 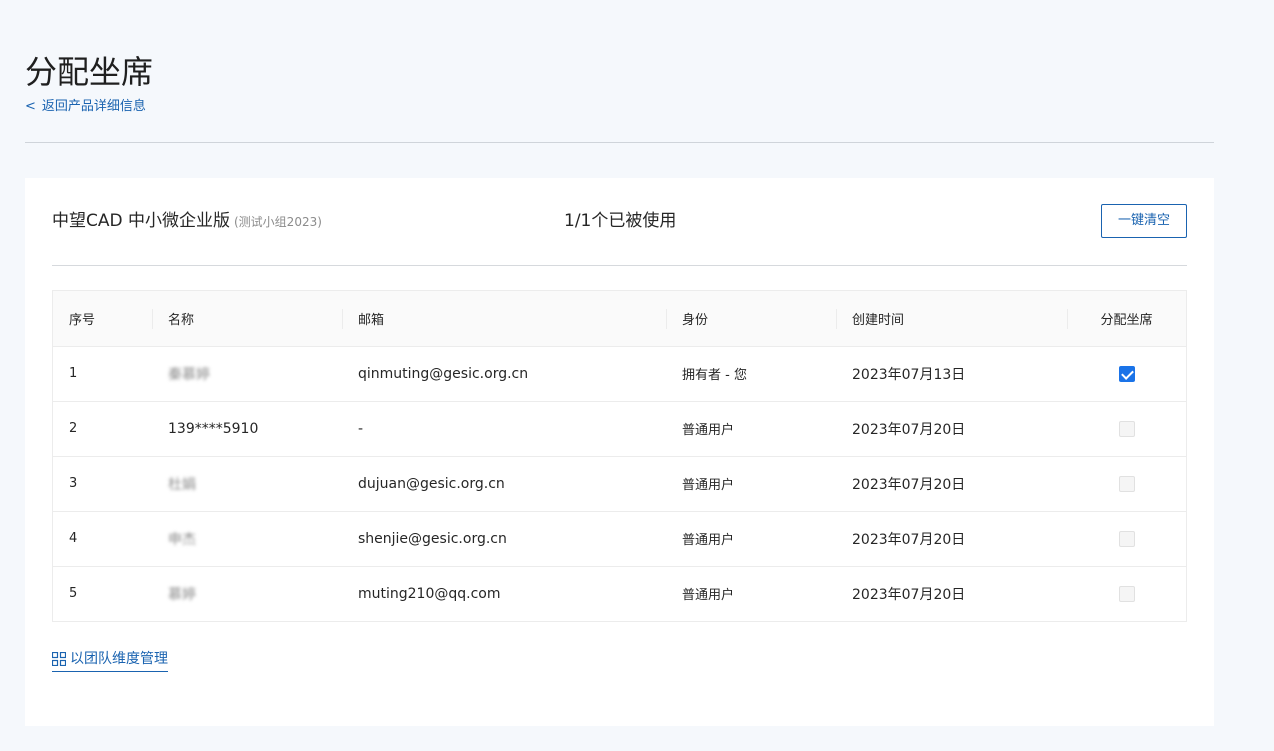 I want to click on chevron-left-icon: <, so click(x=30, y=106).